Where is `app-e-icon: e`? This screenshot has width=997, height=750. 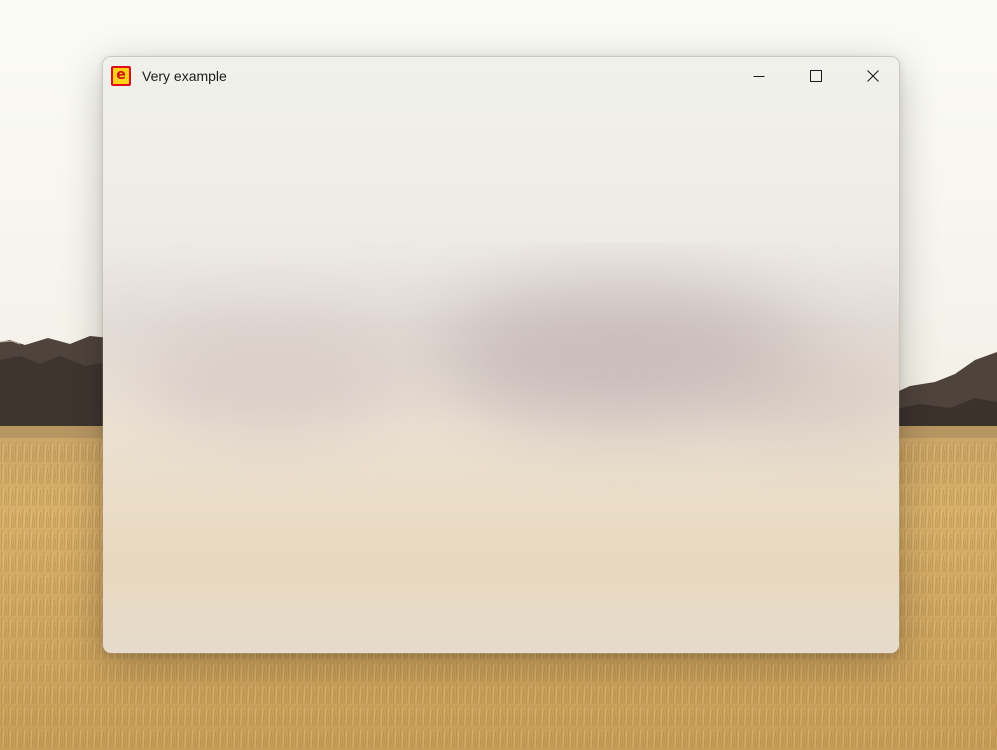
app-e-icon: e is located at coordinates (121, 76).